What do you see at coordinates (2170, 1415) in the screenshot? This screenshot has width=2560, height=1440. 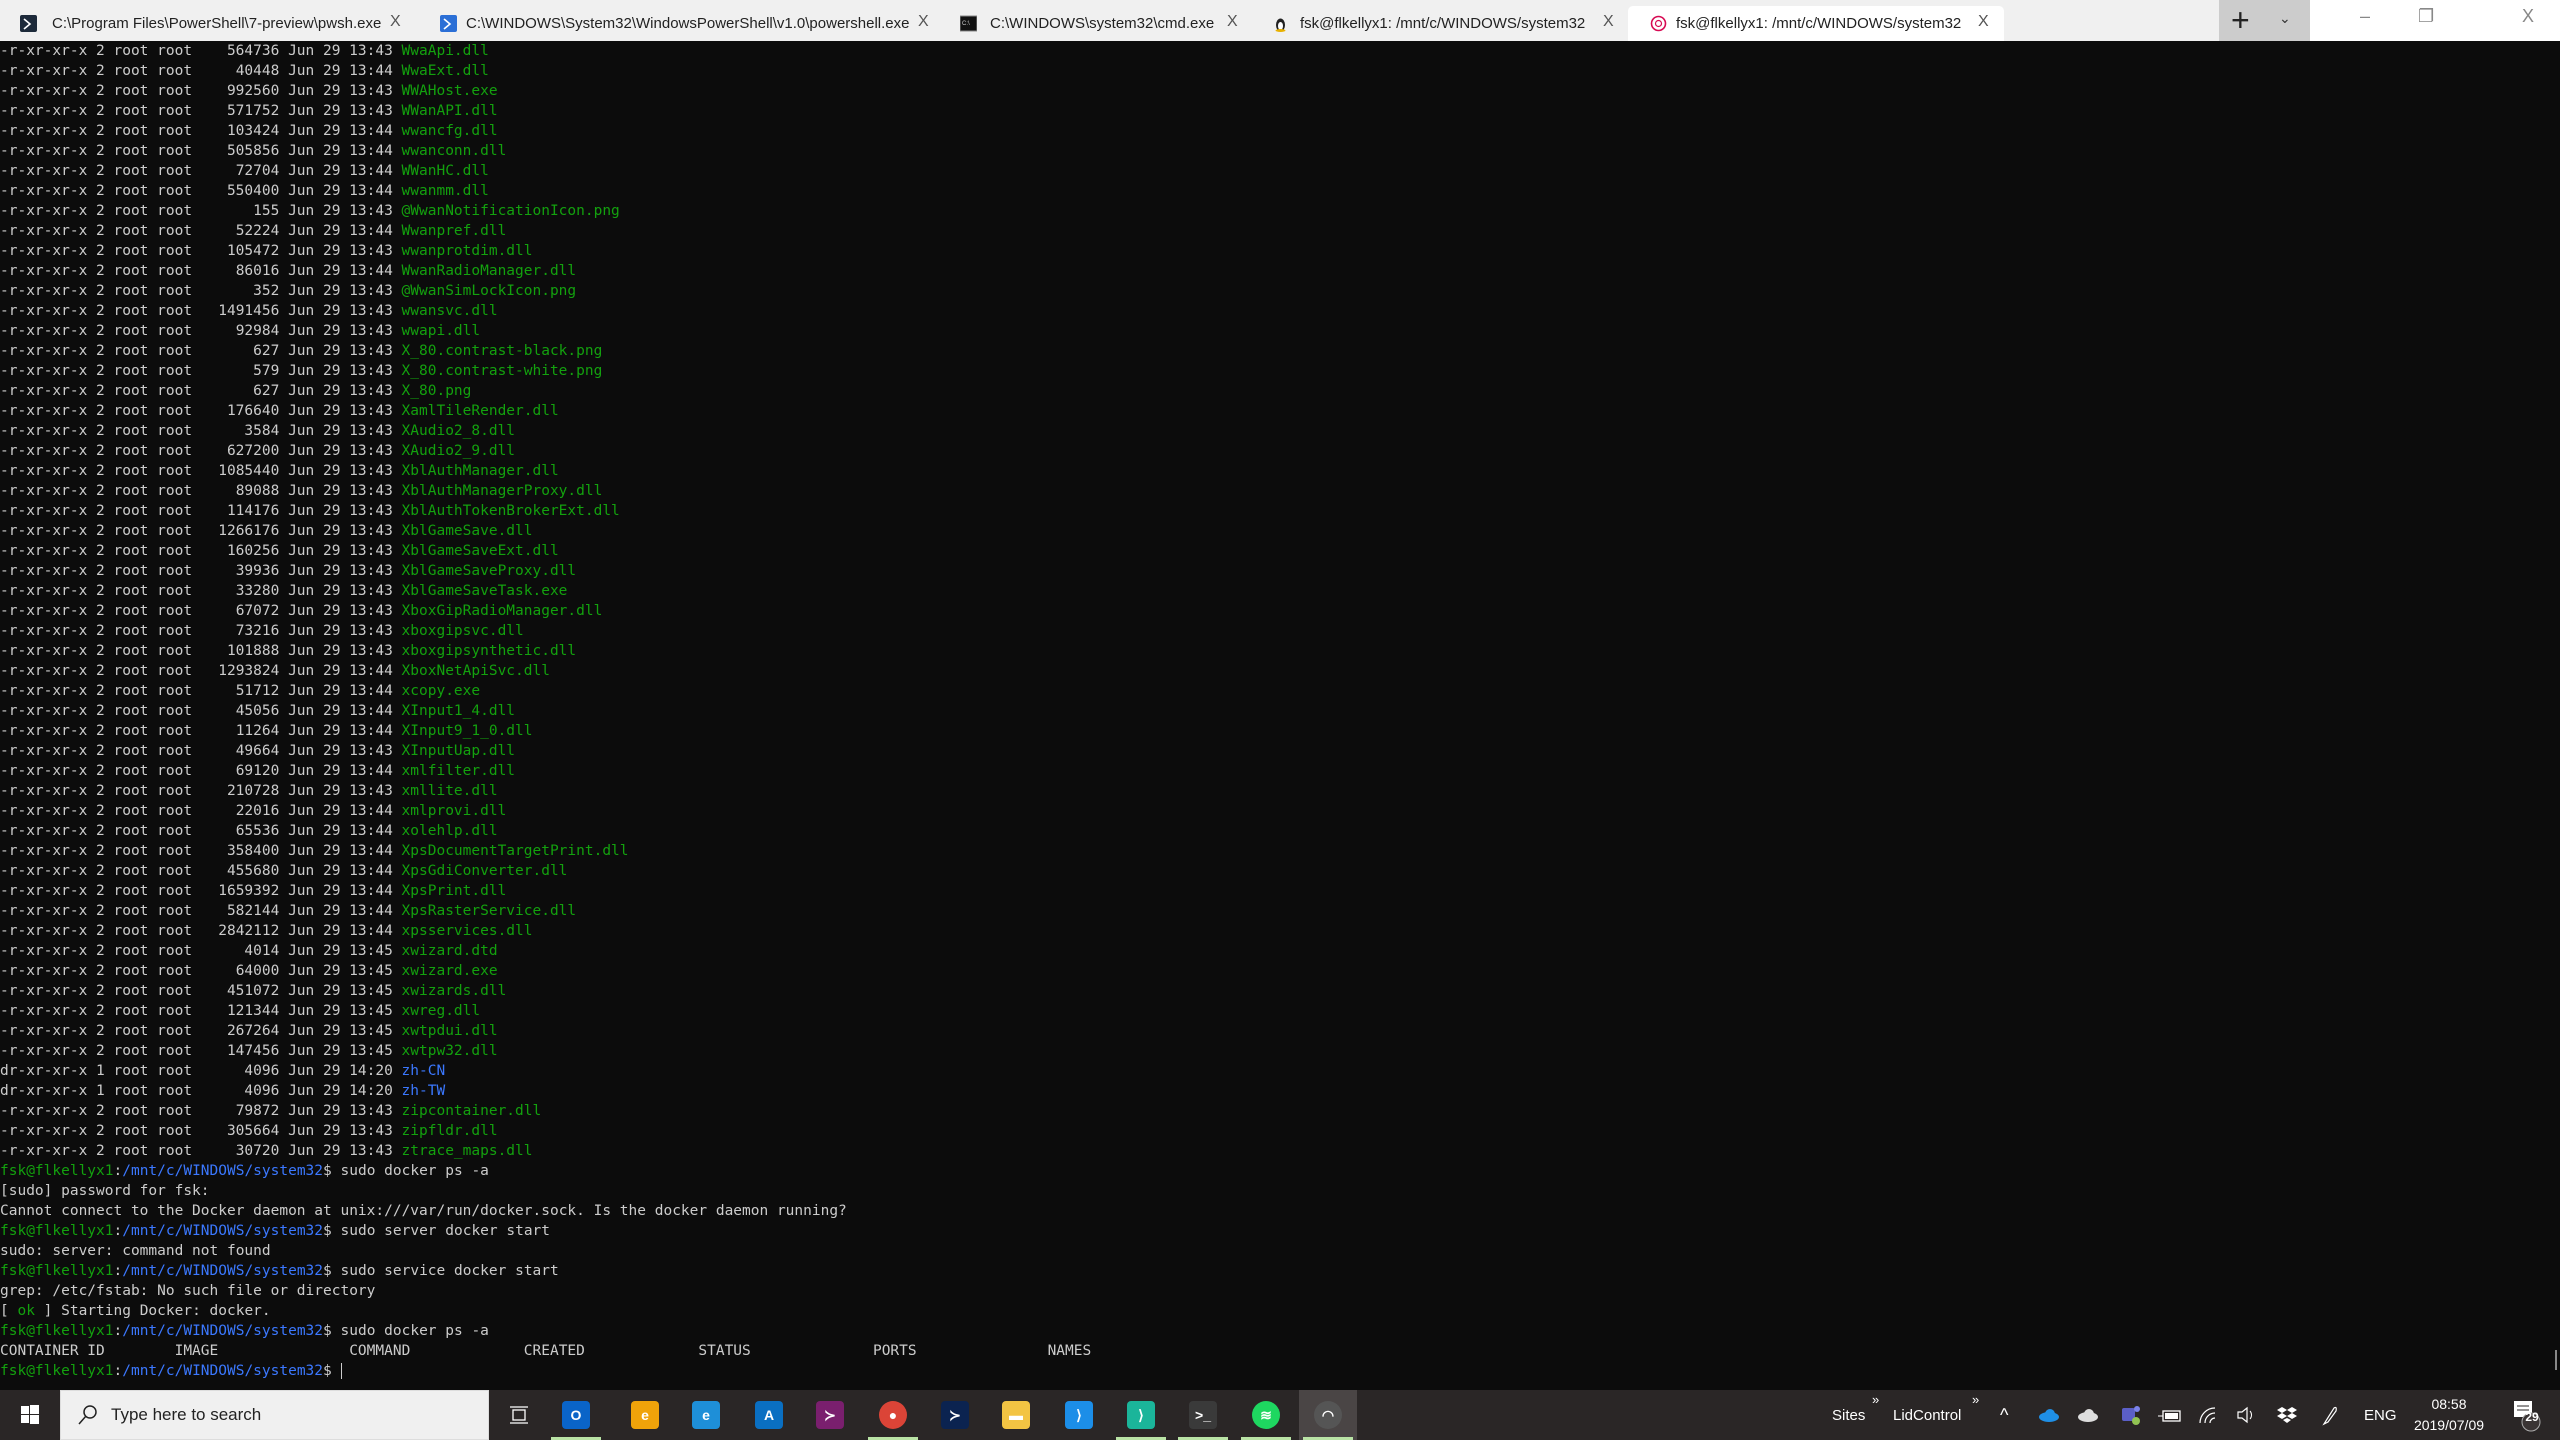 I see `battery-icon` at bounding box center [2170, 1415].